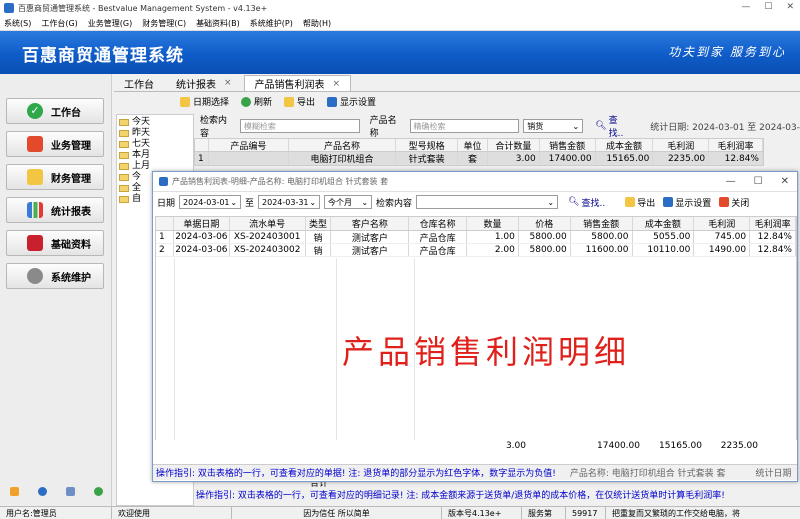 The height and width of the screenshot is (519, 800). I want to click on add-icon, so click(98, 491).